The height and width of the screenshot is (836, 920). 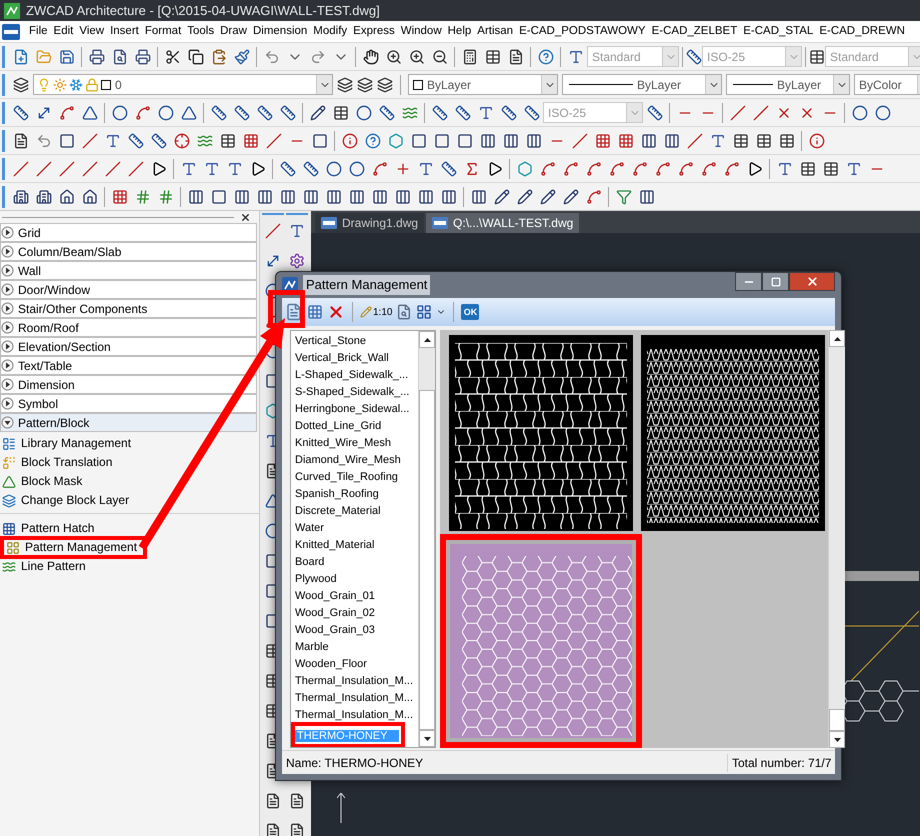 I want to click on pattern-list-item: Diamond_Wire_Mesh, so click(x=348, y=460).